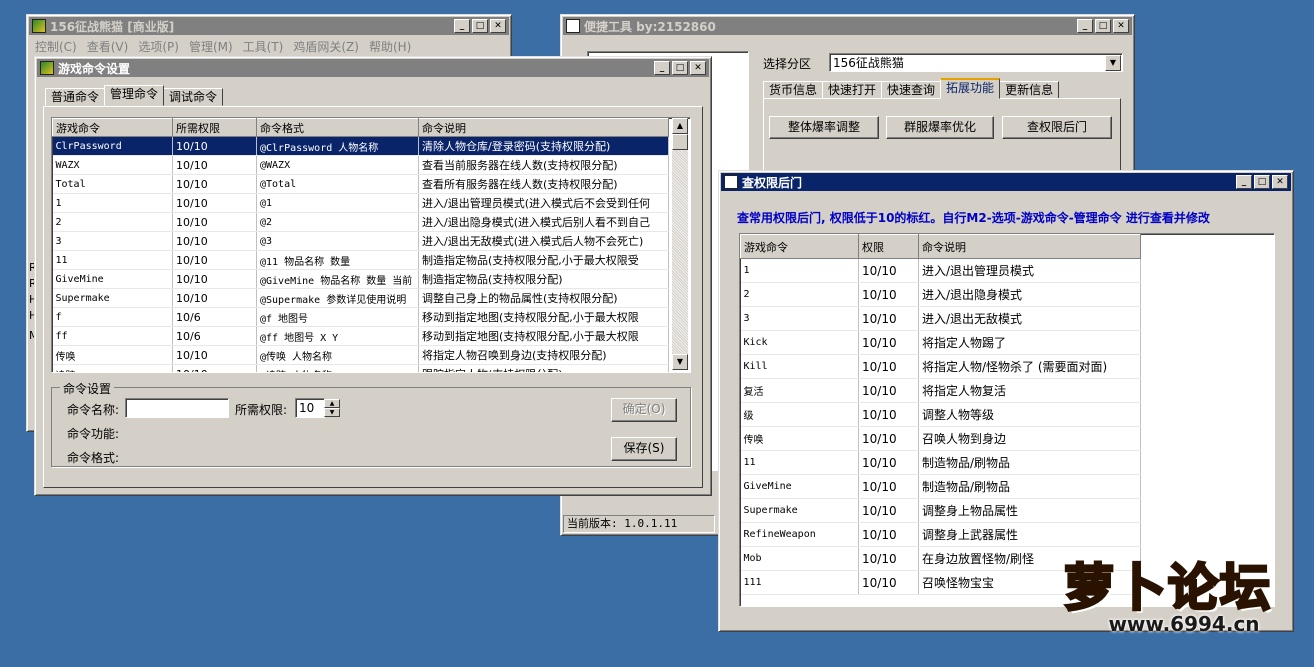 This screenshot has width=1314, height=667. Describe the element at coordinates (970, 88) in the screenshot. I see `tab-extensions: 拓展功能` at that location.